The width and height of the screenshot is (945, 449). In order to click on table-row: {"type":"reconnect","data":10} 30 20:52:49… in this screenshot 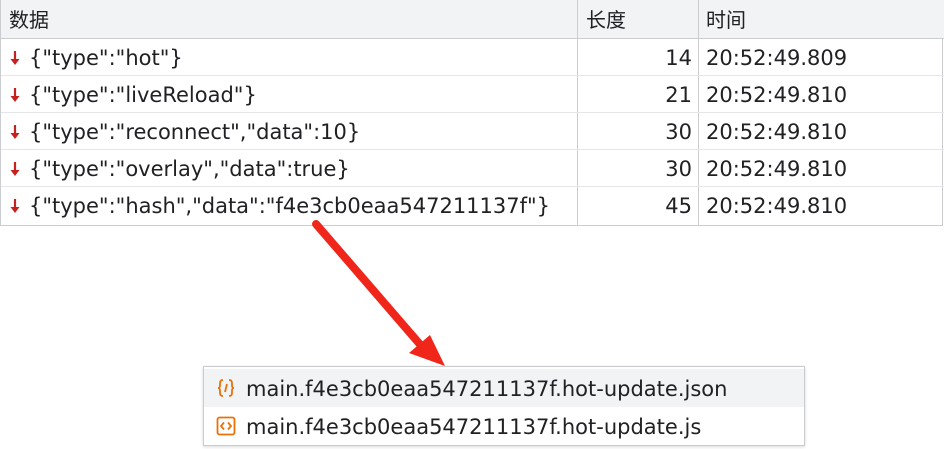, I will do `click(472, 131)`.